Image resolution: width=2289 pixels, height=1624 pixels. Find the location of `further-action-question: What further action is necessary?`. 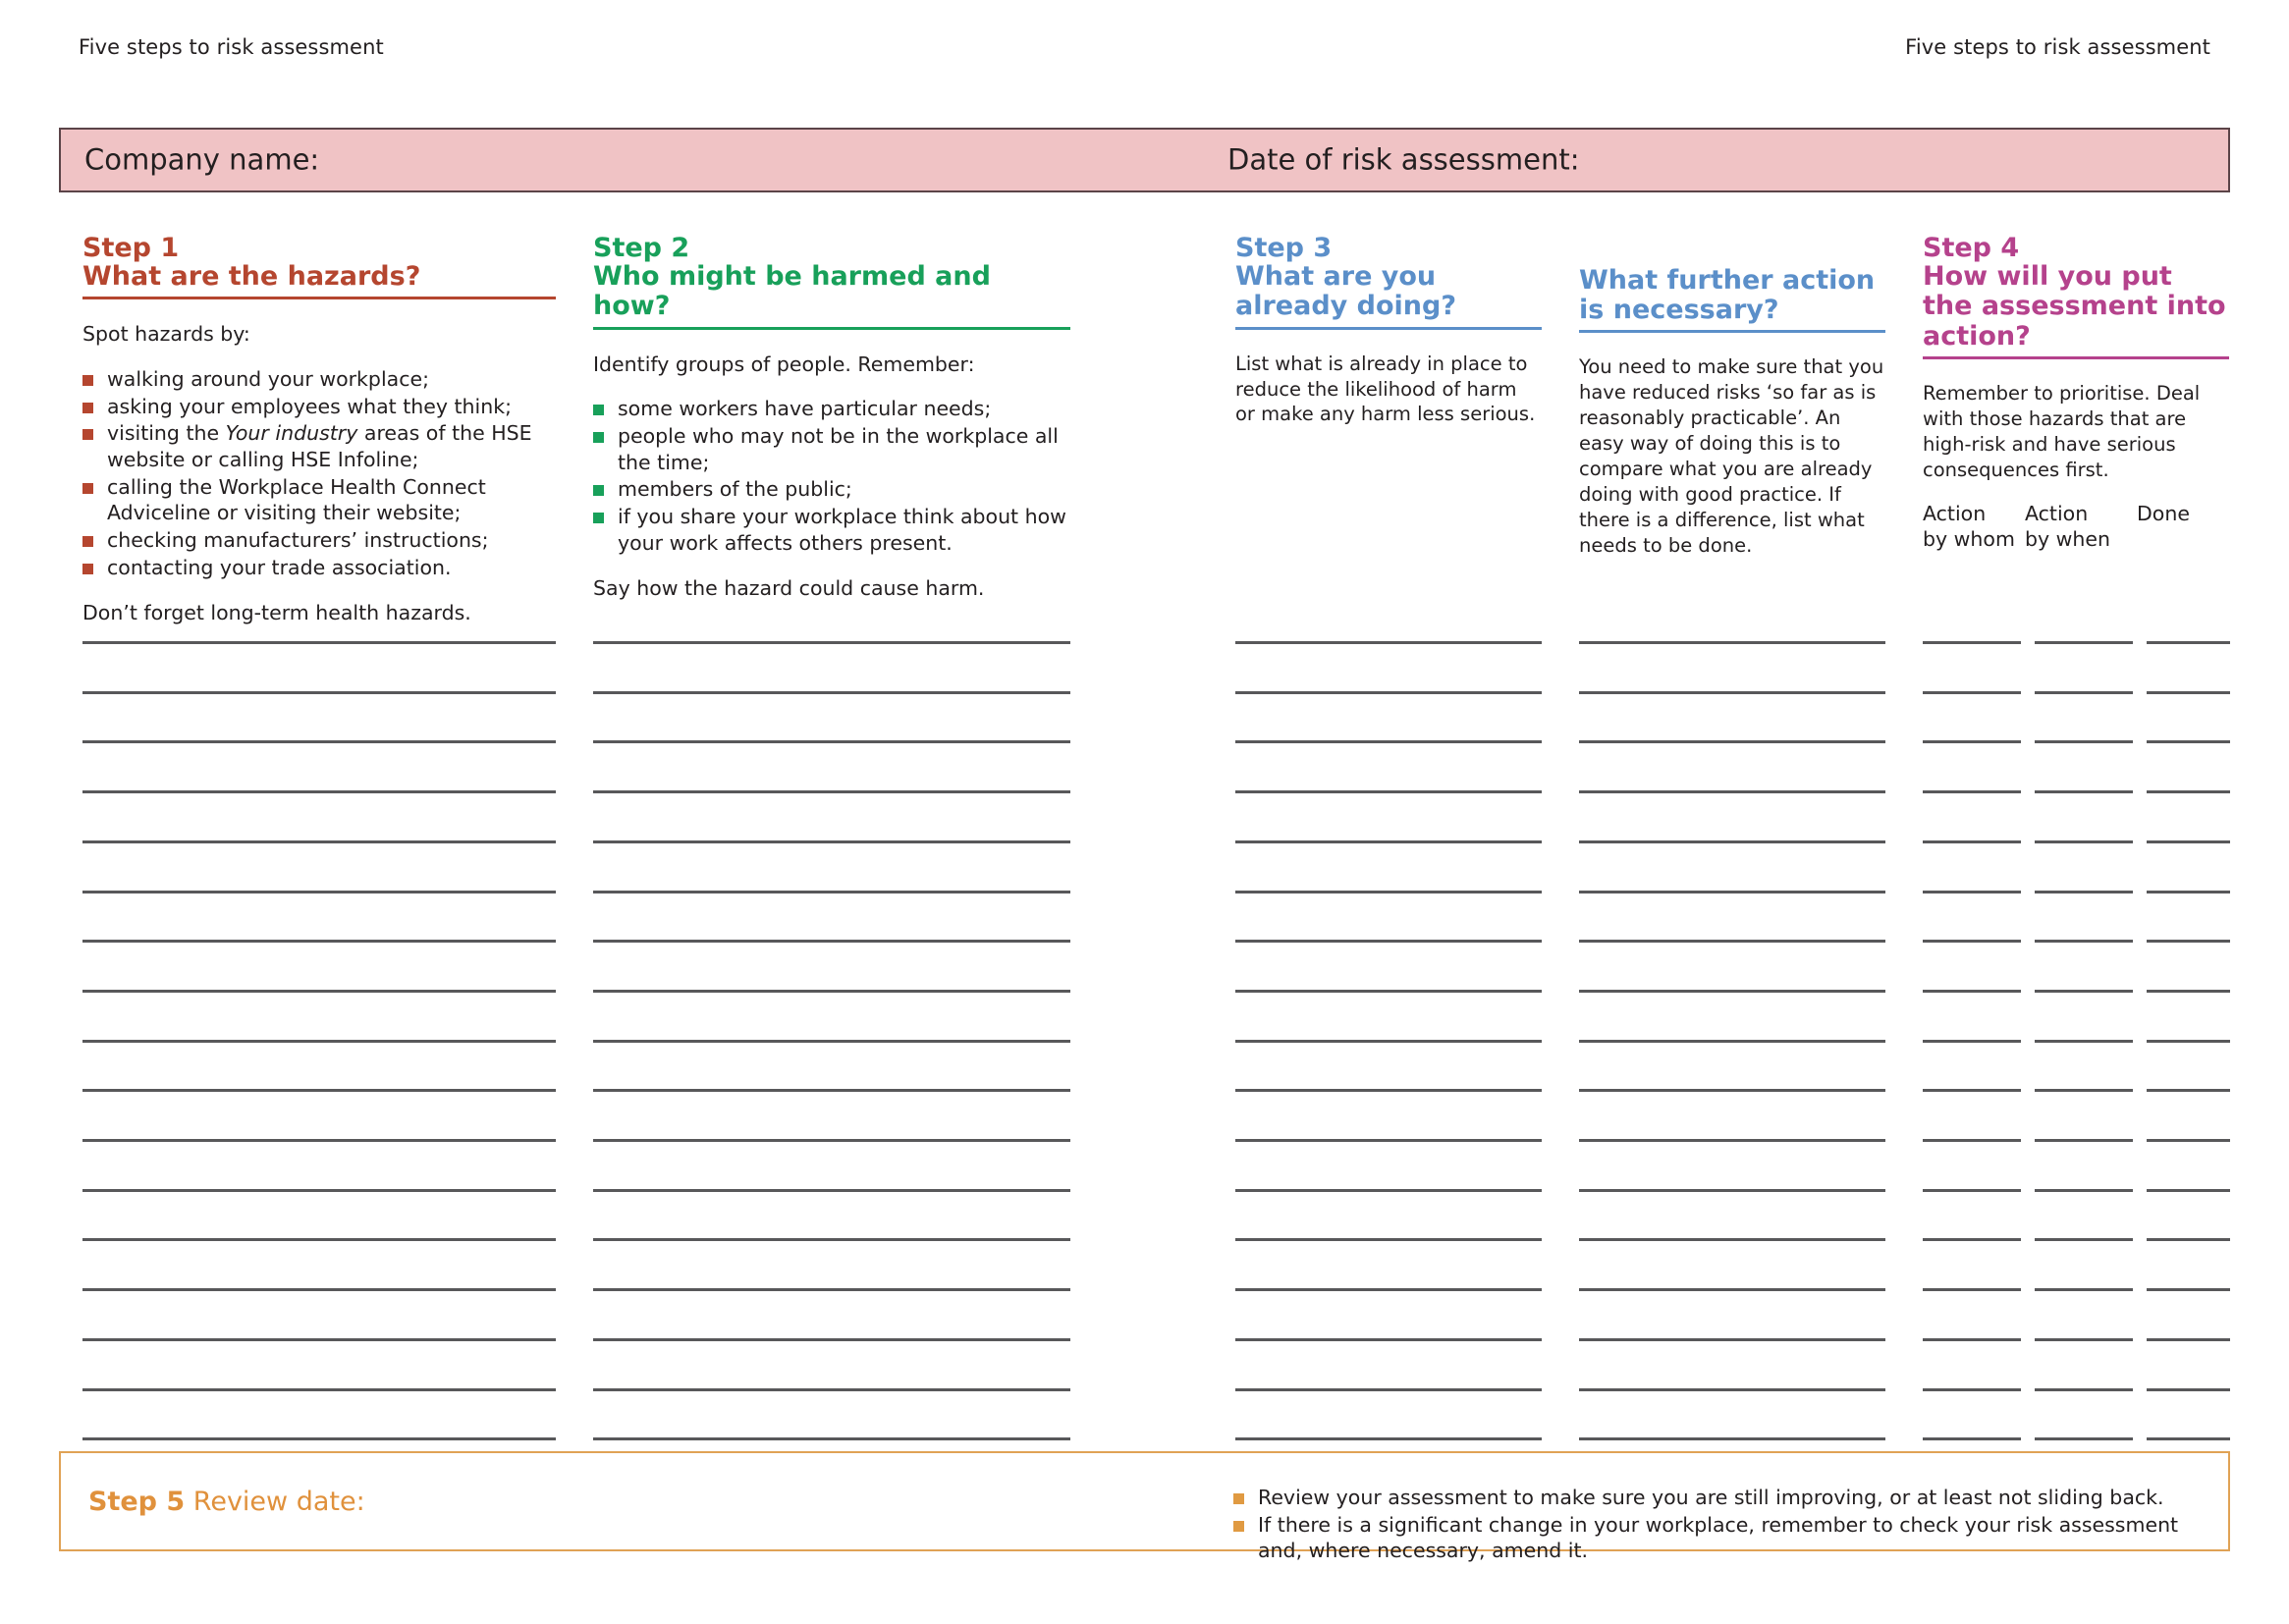

further-action-question: What further action is necessary? is located at coordinates (1727, 295).